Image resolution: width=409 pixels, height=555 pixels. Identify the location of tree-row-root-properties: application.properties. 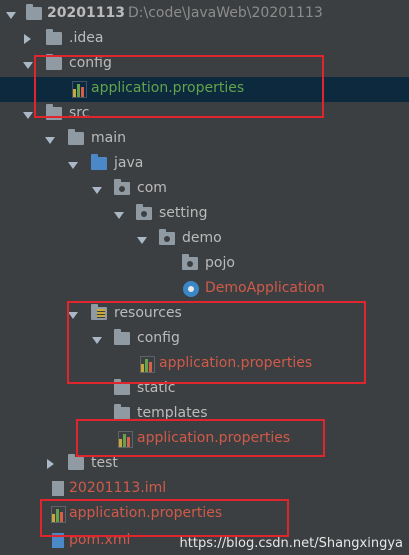
(204, 514).